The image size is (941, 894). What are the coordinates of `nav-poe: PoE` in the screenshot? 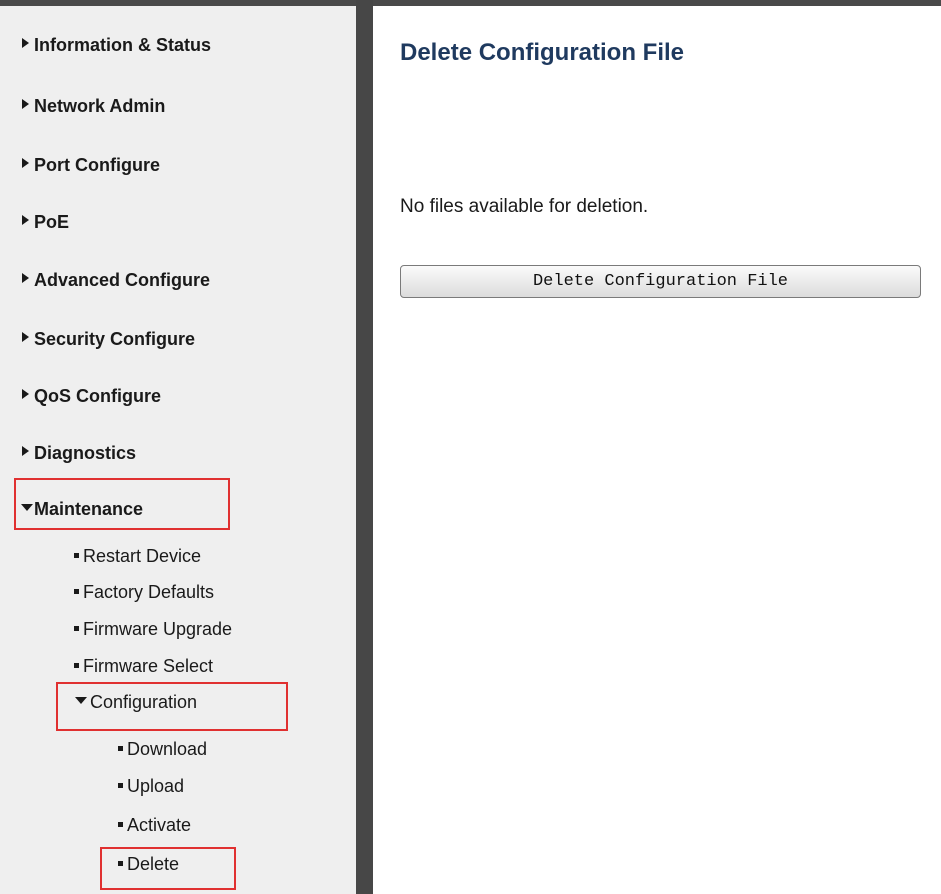 It's located at (44, 222).